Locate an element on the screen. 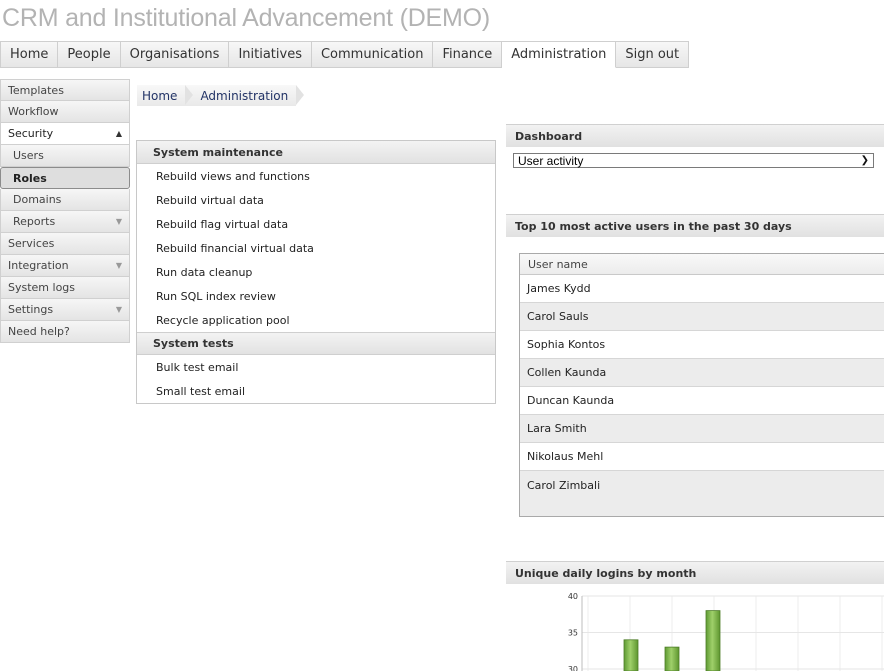 This screenshot has width=884, height=671. chart-tick-label: 35 is located at coordinates (573, 633).